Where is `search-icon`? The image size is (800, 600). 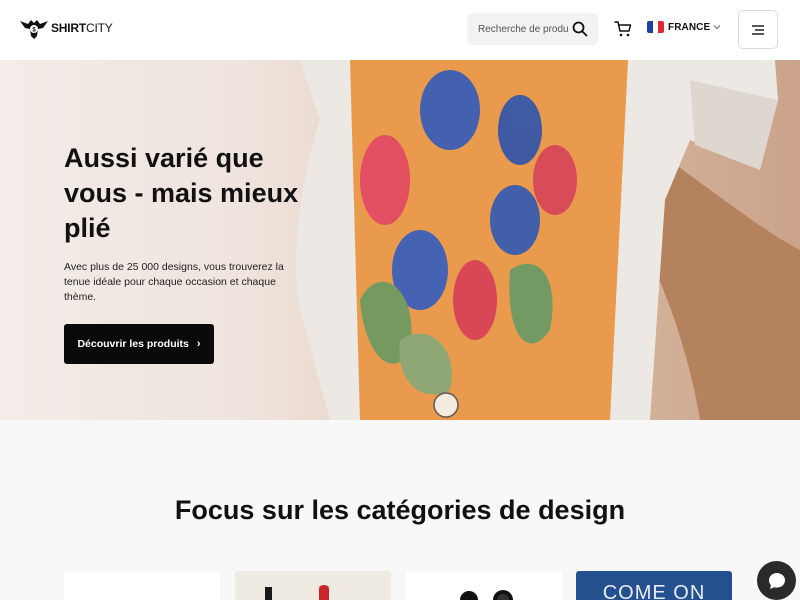
search-icon is located at coordinates (580, 29).